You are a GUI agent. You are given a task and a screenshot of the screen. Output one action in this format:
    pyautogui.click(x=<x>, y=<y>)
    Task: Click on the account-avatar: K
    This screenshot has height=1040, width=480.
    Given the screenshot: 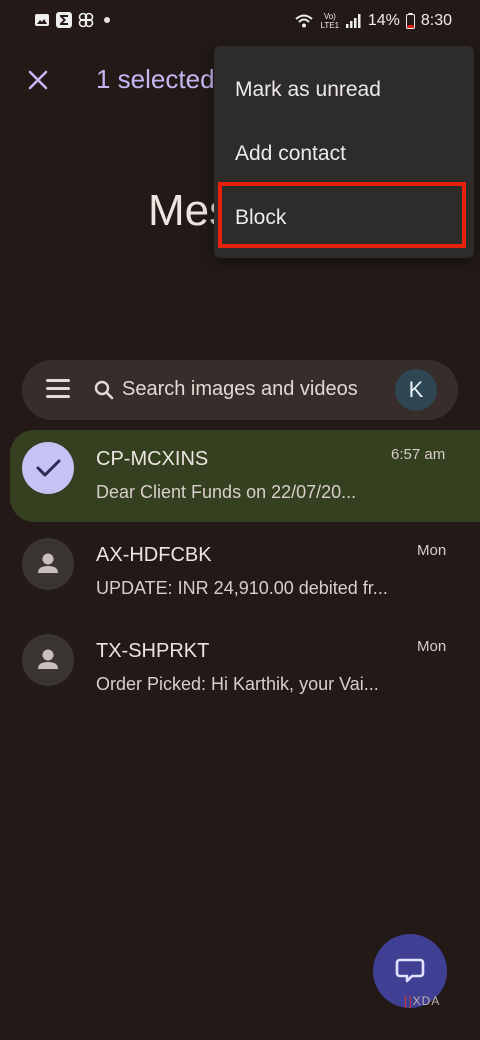 What is the action you would take?
    pyautogui.click(x=416, y=390)
    